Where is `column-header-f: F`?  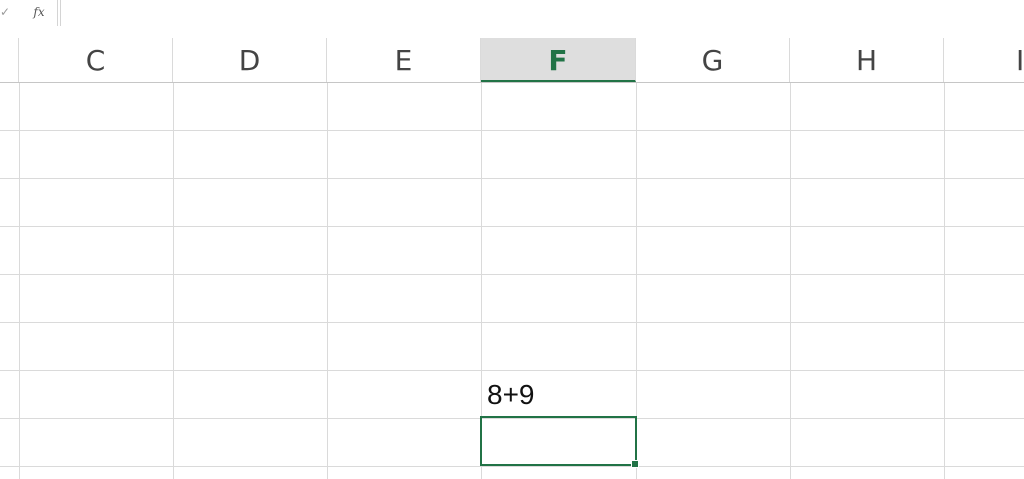 column-header-f: F is located at coordinates (558, 60).